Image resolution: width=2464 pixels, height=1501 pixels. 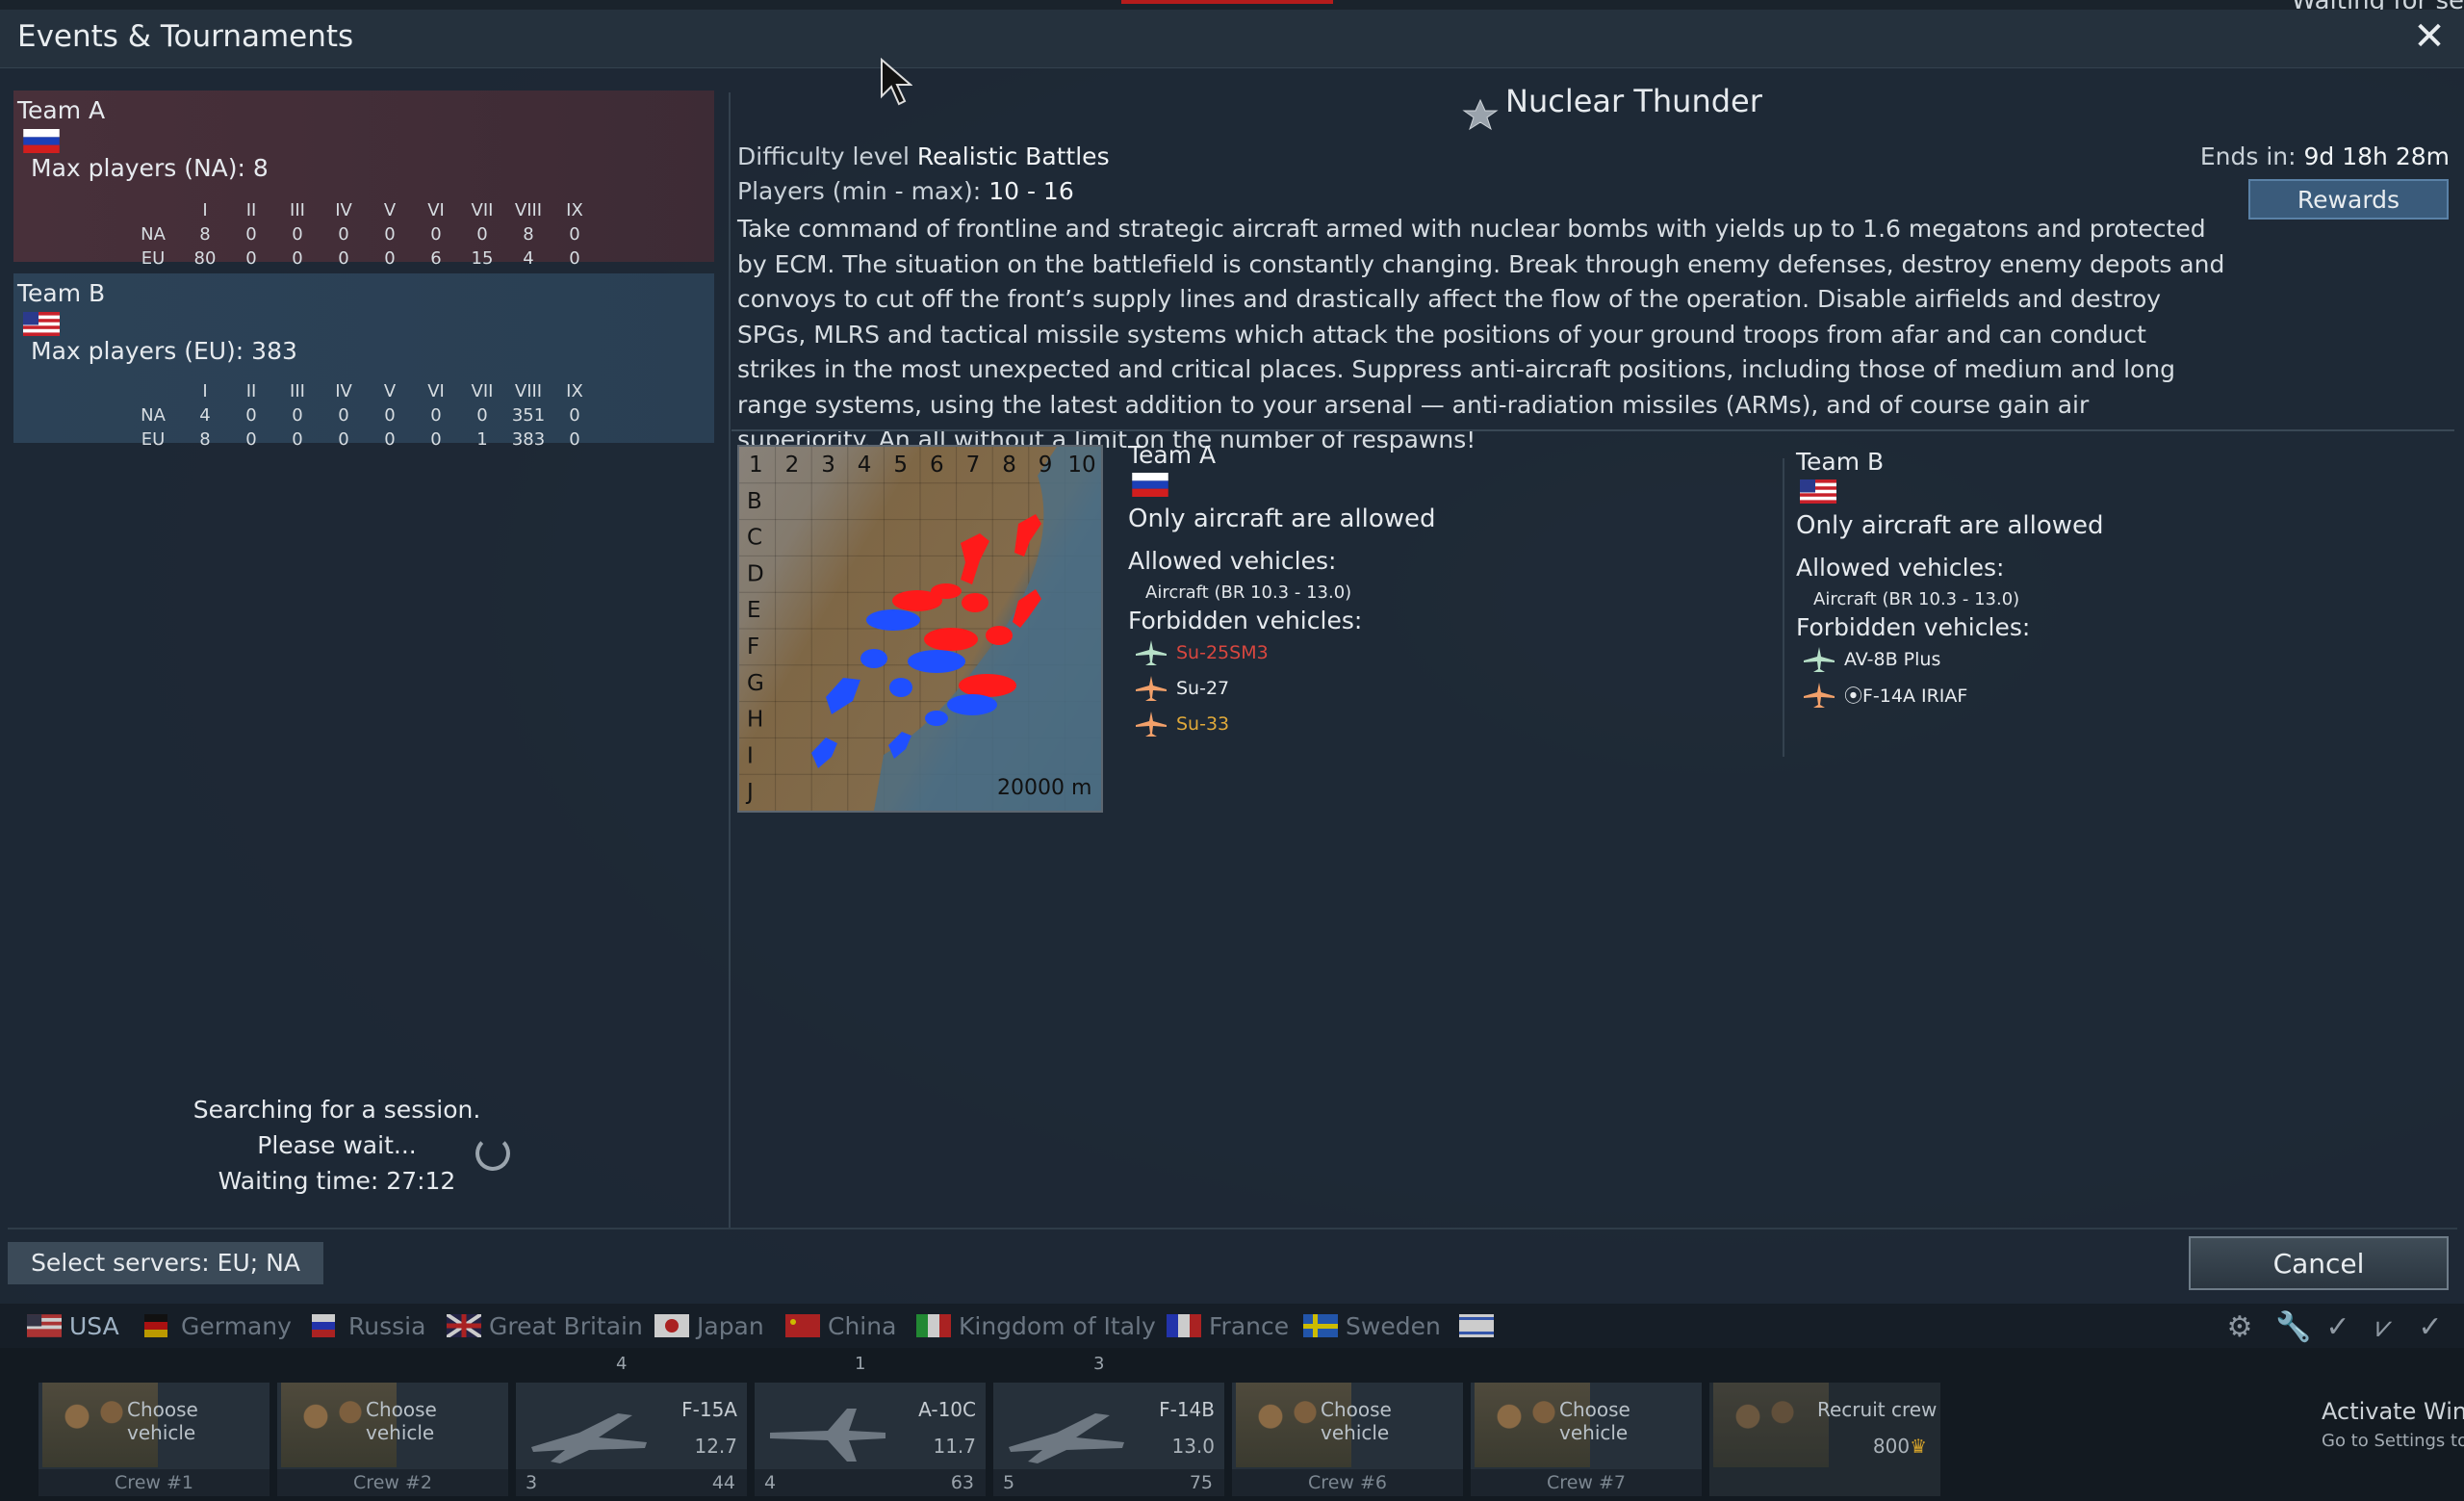 What do you see at coordinates (1245, 621) in the screenshot?
I see `team-a-forbidden-label: Forbidden vehicles:` at bounding box center [1245, 621].